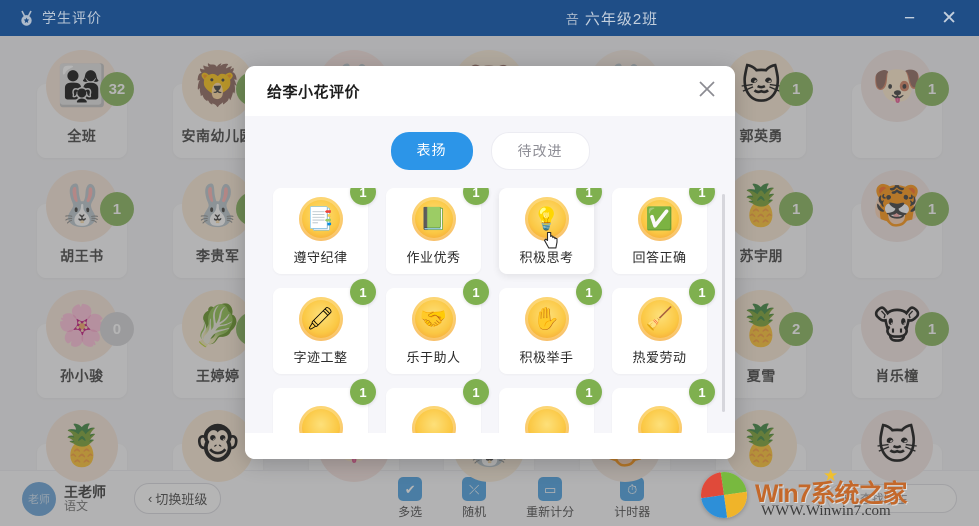 The width and height of the screenshot is (979, 526). Describe the element at coordinates (659, 357) in the screenshot. I see `evaluation-item-label: 热爱劳动` at that location.